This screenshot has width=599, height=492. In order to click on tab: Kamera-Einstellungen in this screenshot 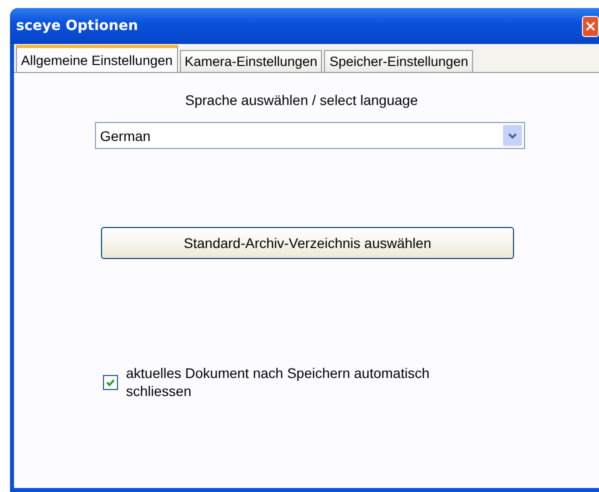, I will do `click(251, 61)`.